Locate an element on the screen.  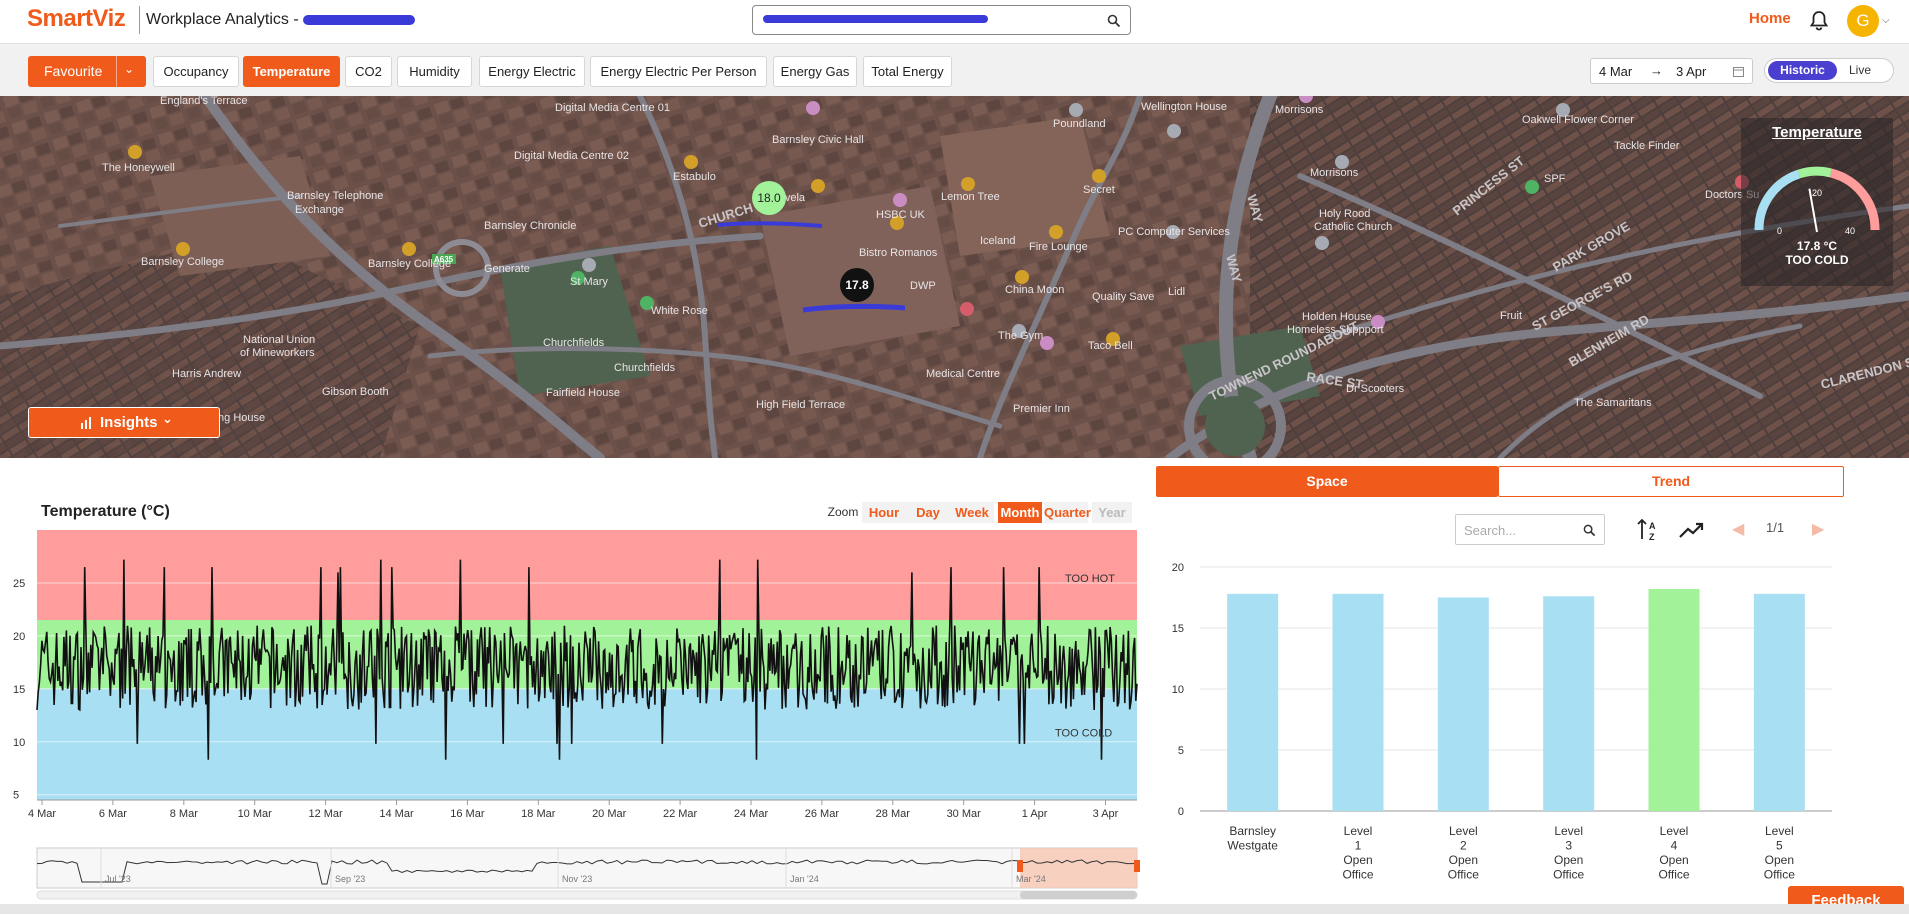
sort-az-icon: AZ is located at coordinates (1648, 530).